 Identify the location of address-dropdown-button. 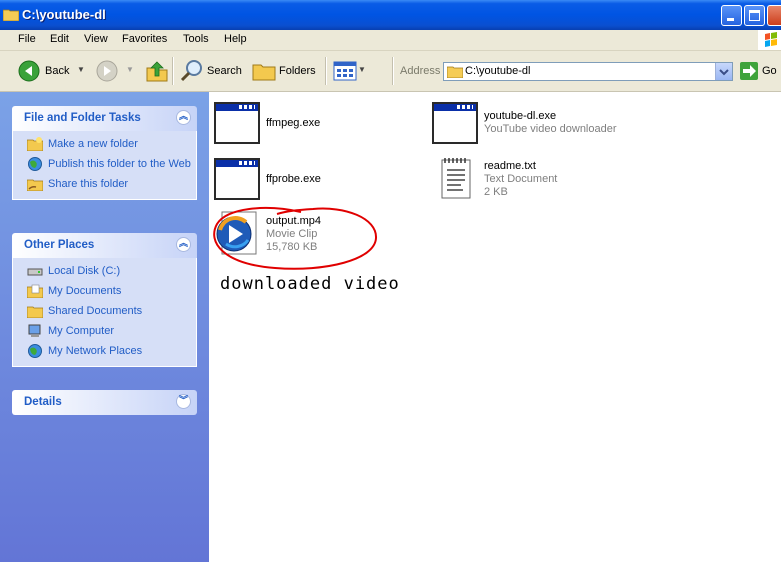
(723, 71).